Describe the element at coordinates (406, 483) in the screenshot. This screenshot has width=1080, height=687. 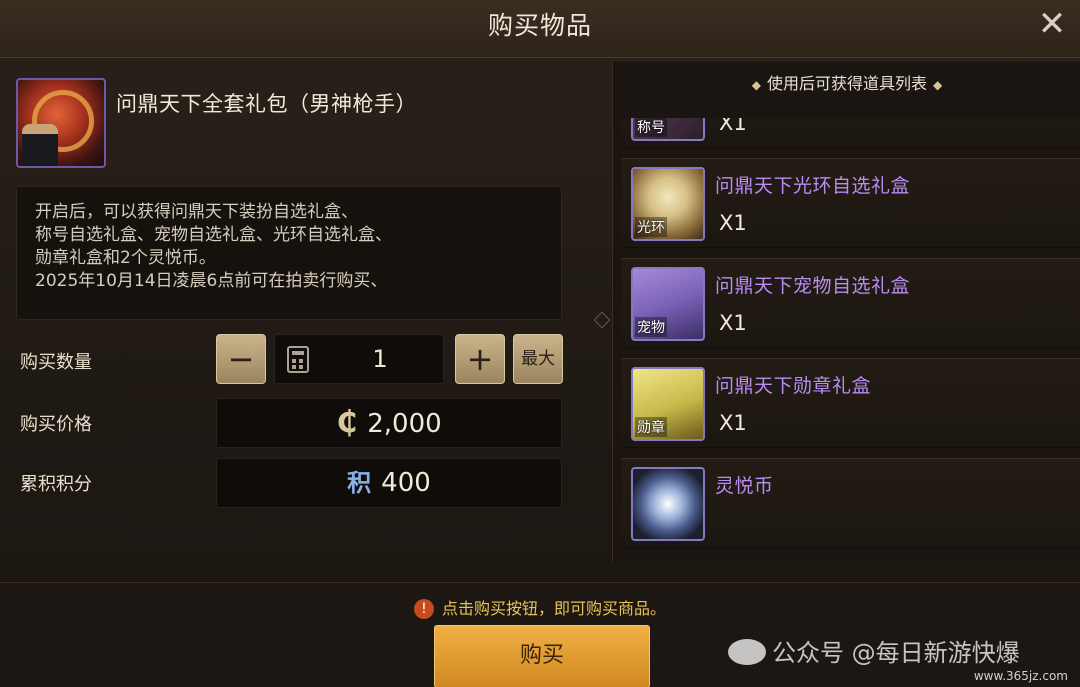
I see `points-value: 400` at that location.